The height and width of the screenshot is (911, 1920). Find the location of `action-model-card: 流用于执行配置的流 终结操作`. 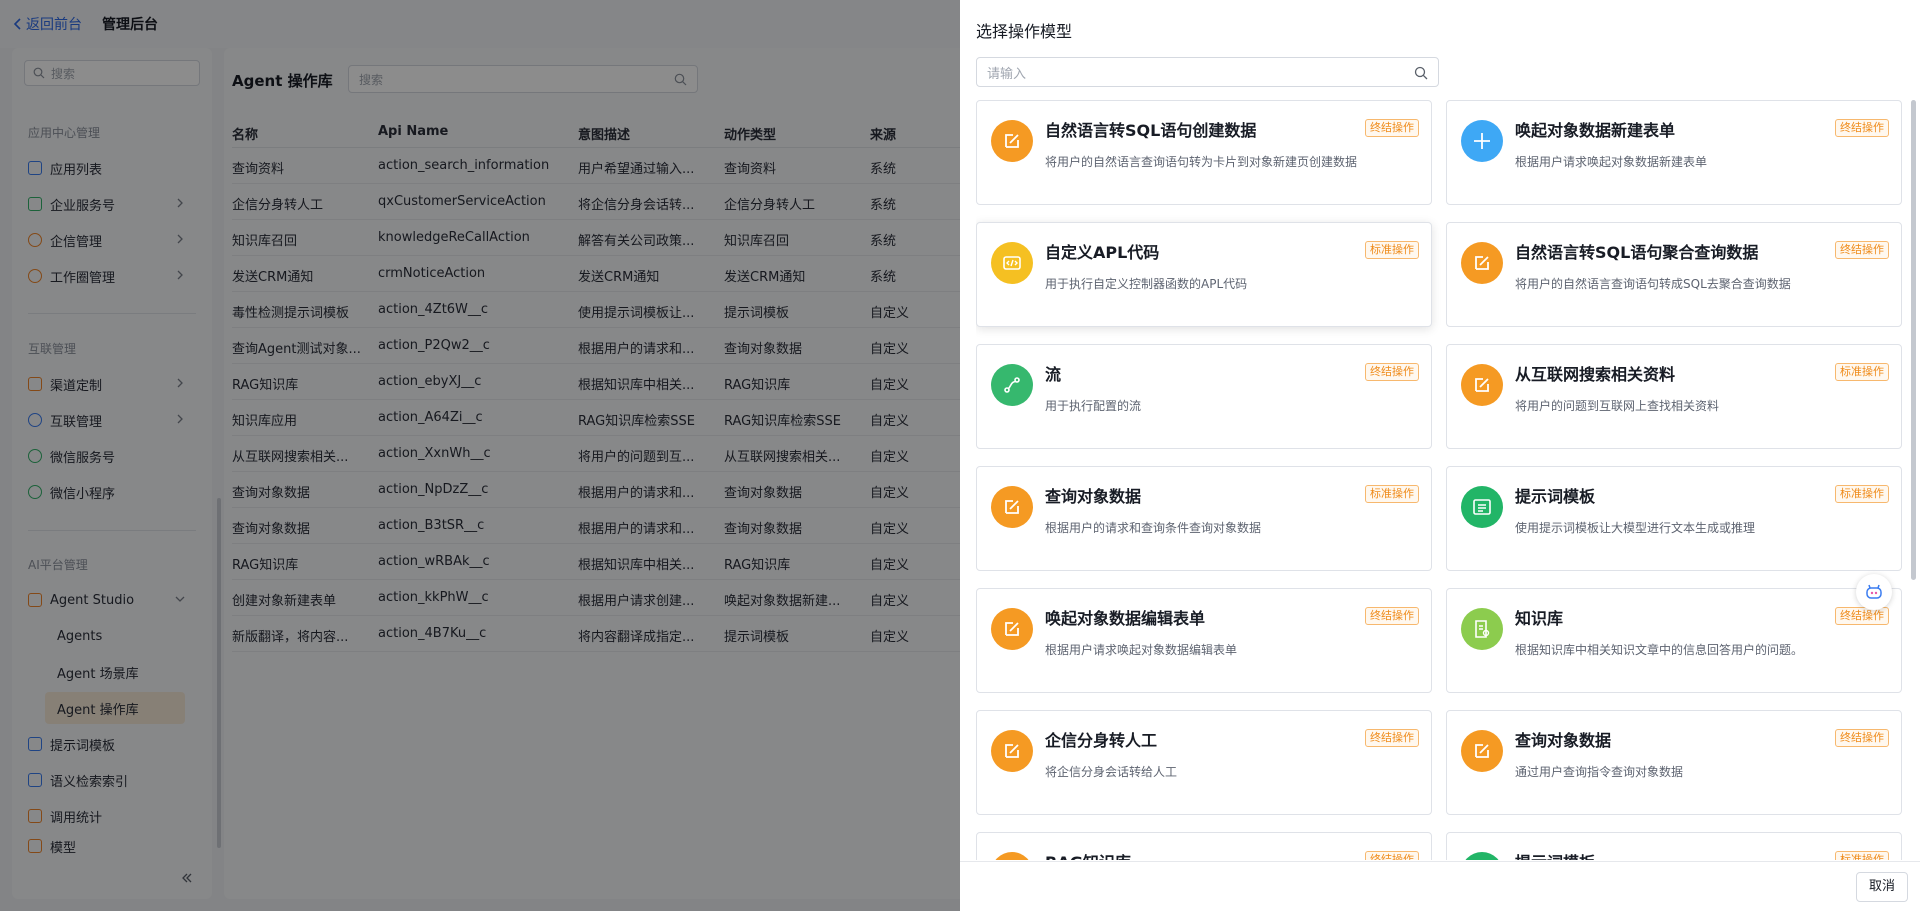

action-model-card: 流用于执行配置的流 终结操作 is located at coordinates (1204, 396).